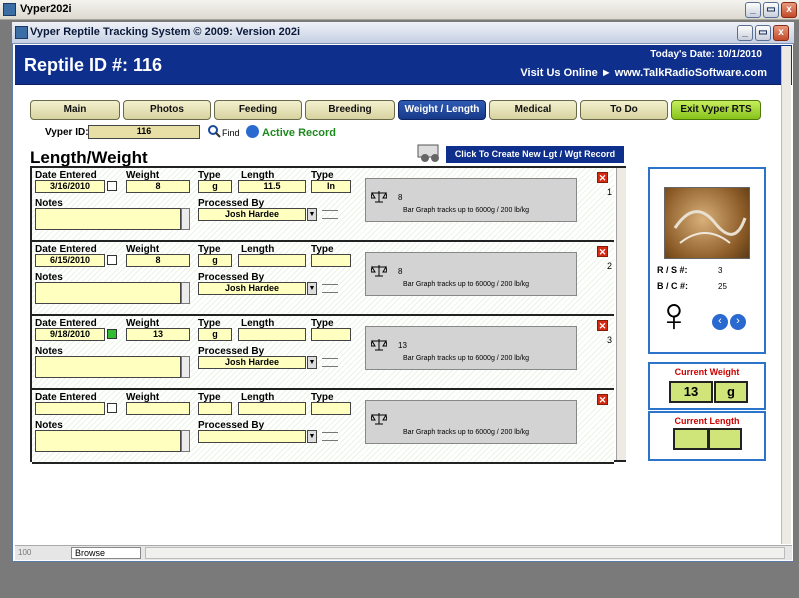 This screenshot has width=799, height=598. I want to click on weight-field, so click(158, 408).